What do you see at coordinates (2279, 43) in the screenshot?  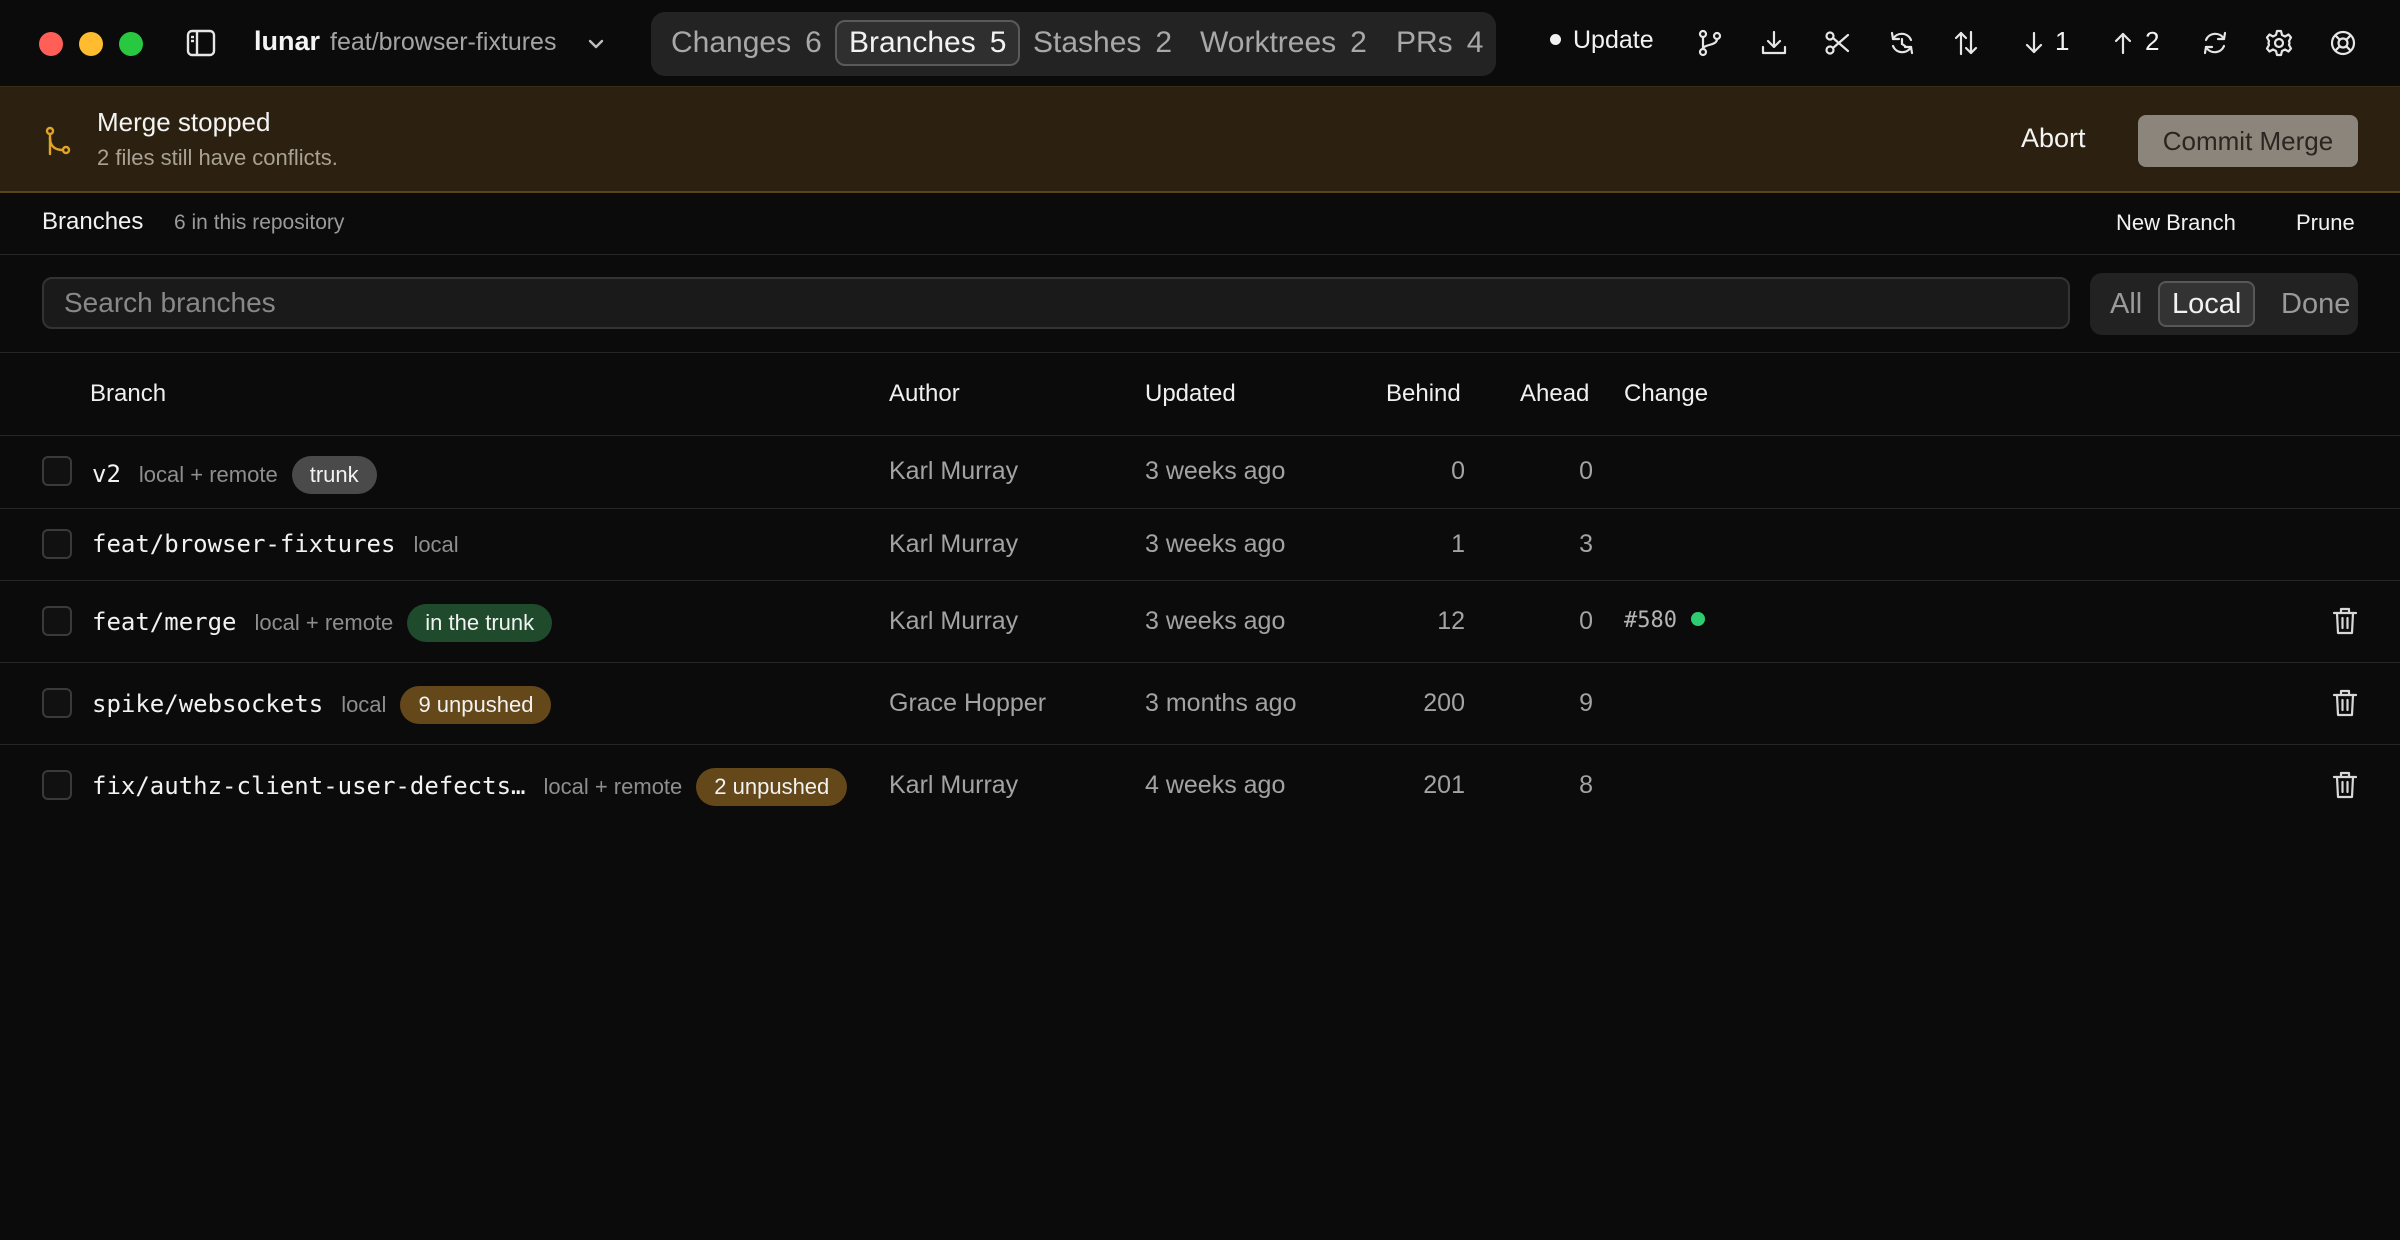 I see `gear-icon` at bounding box center [2279, 43].